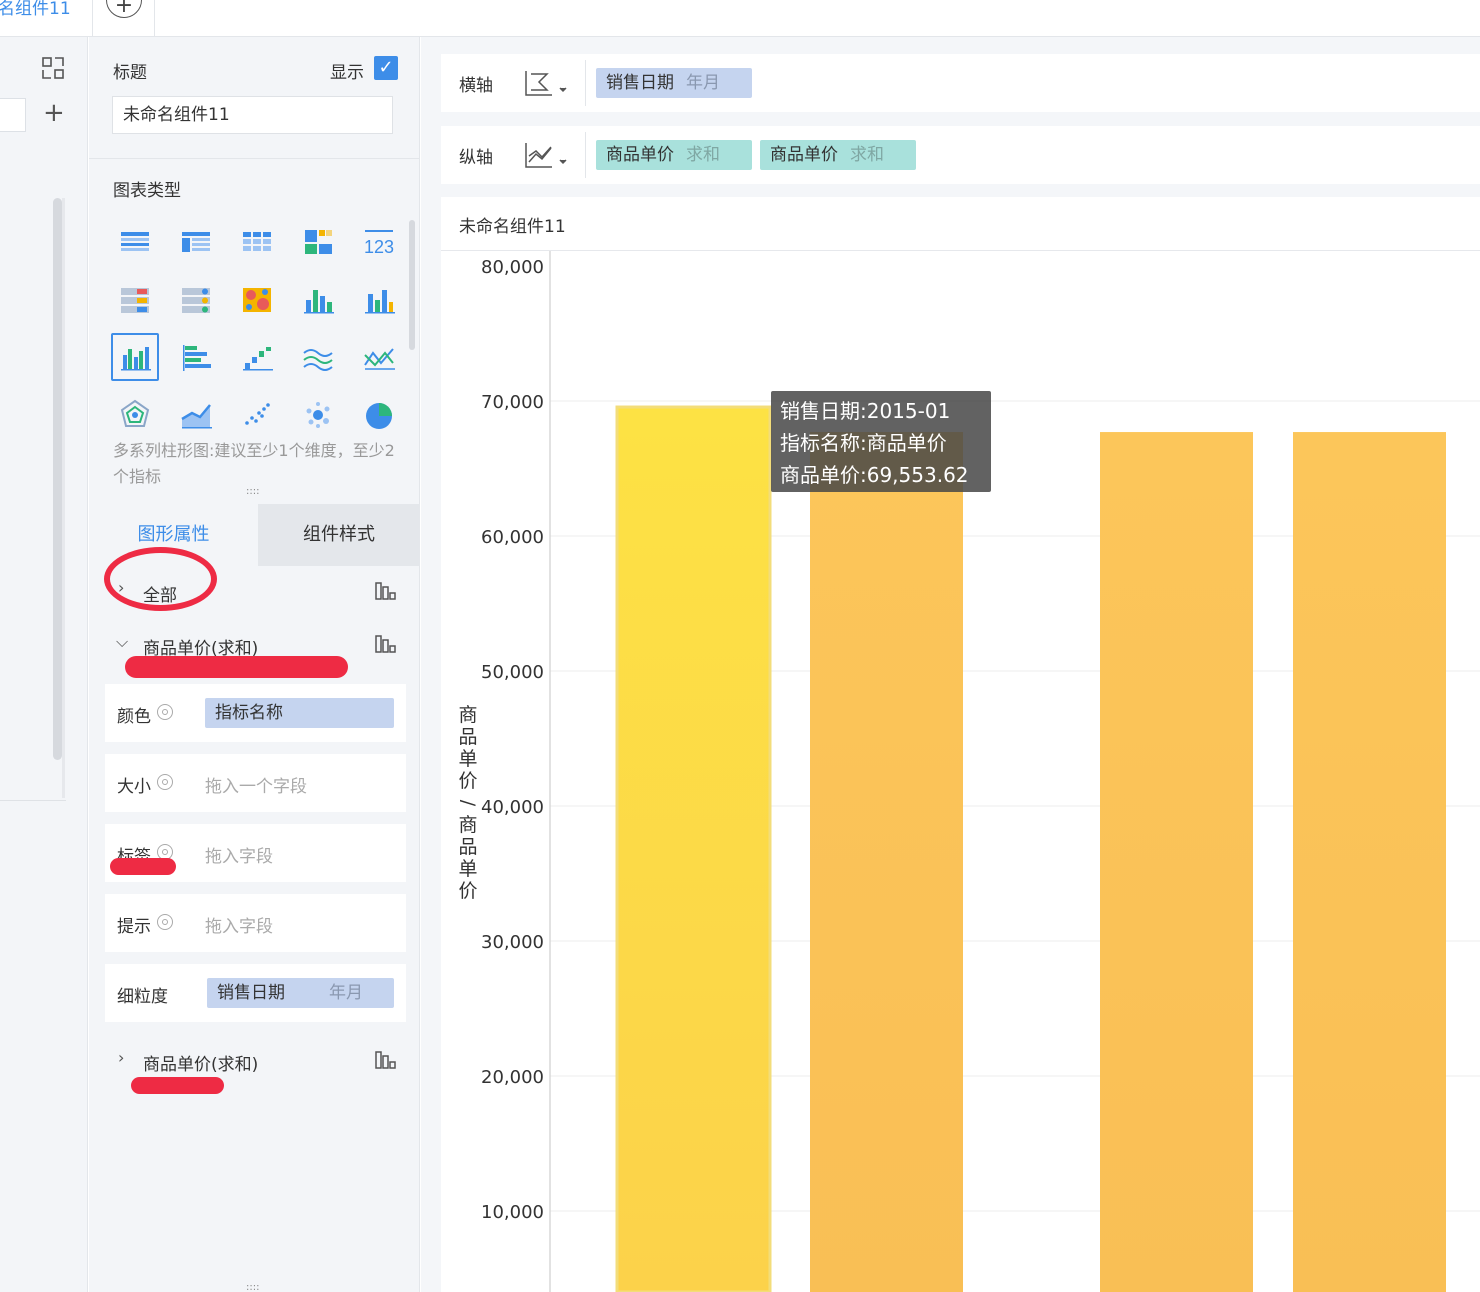 The width and height of the screenshot is (1480, 1292). I want to click on add-icon: +, so click(54, 113).